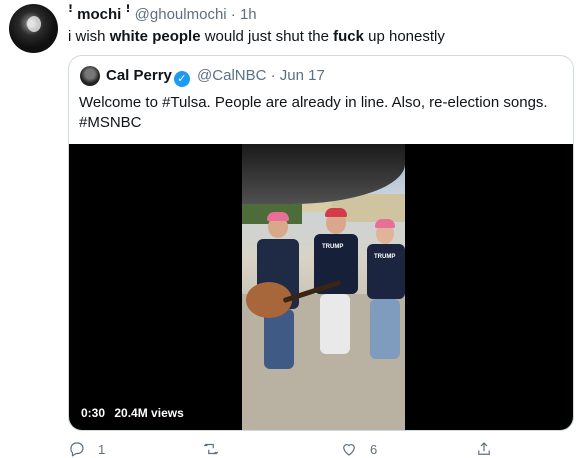 The height and width of the screenshot is (458, 577). What do you see at coordinates (358, 449) in the screenshot?
I see `like-button: 6` at bounding box center [358, 449].